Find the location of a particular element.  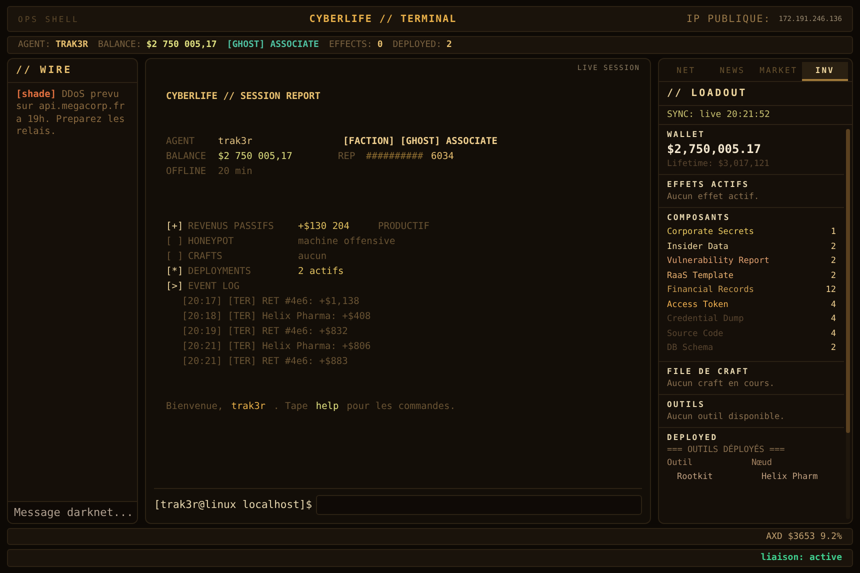

section-note: PRODUCTIF is located at coordinates (404, 226).